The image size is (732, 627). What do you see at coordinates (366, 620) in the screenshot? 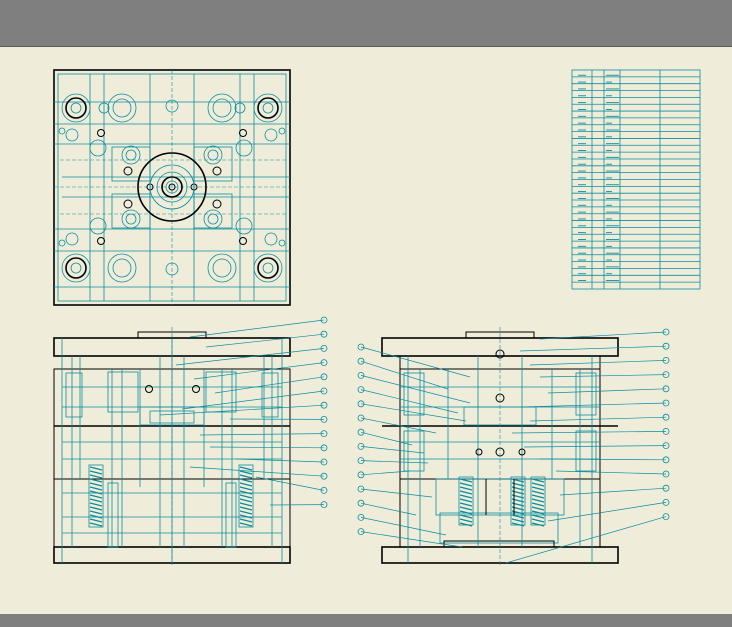
I see `status-bar` at bounding box center [366, 620].